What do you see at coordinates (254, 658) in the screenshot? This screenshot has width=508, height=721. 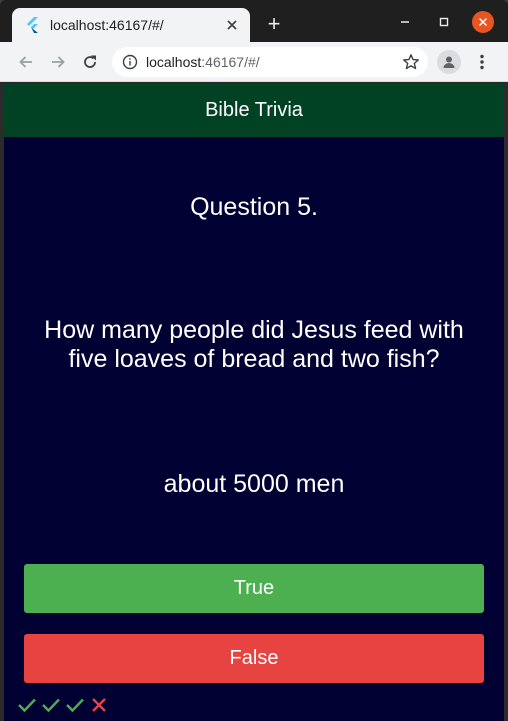 I see `false-button: False` at bounding box center [254, 658].